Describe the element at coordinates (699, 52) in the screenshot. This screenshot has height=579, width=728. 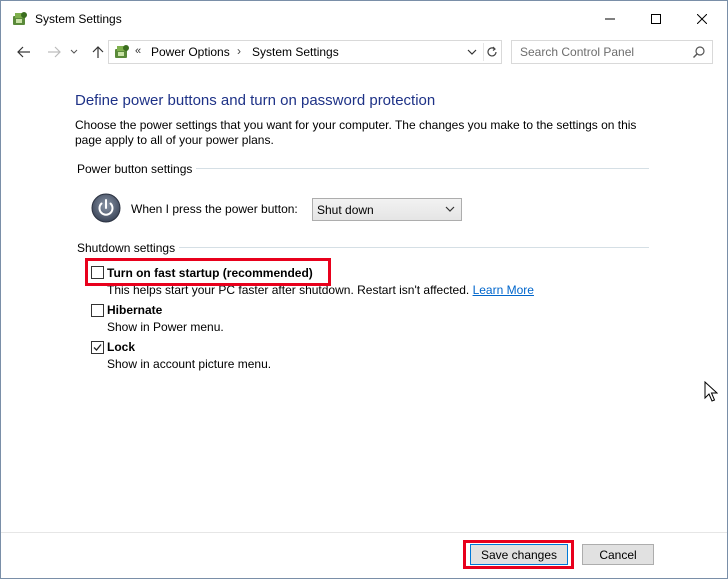
I see `search-icon` at that location.